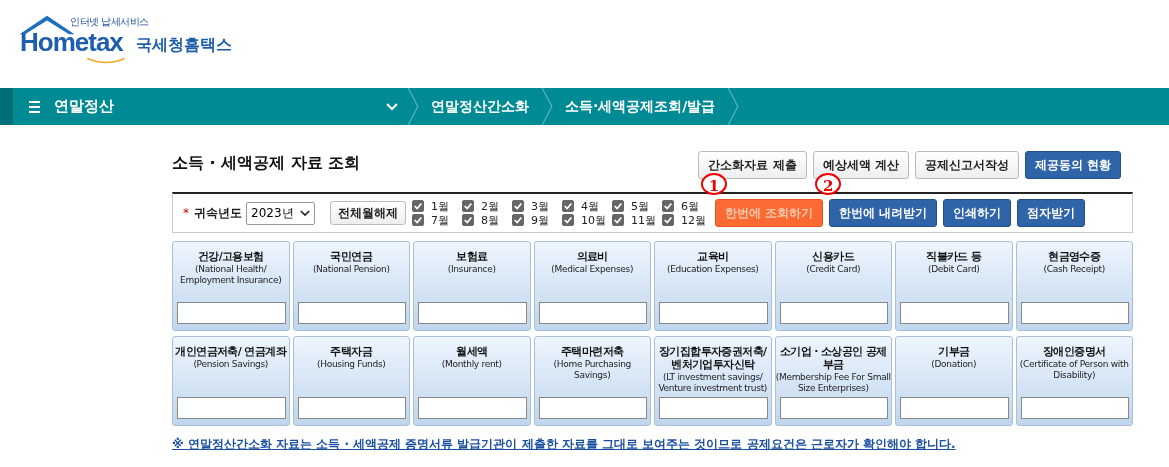 The height and width of the screenshot is (467, 1169). Describe the element at coordinates (471, 269) in the screenshot. I see `card-subtitle: (Insurance)` at that location.